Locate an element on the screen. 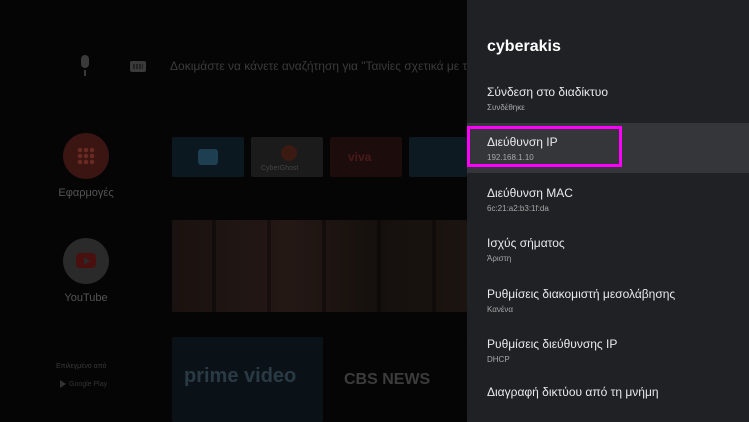 Image resolution: width=749 pixels, height=422 pixels. item-value: DHCP is located at coordinates (498, 359).